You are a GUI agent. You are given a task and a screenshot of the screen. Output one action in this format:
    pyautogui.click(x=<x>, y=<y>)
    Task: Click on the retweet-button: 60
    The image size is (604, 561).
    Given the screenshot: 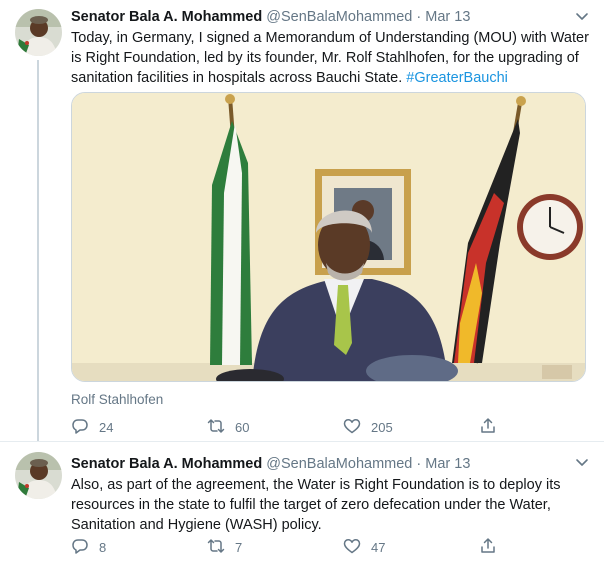 What is the action you would take?
    pyautogui.click(x=228, y=427)
    